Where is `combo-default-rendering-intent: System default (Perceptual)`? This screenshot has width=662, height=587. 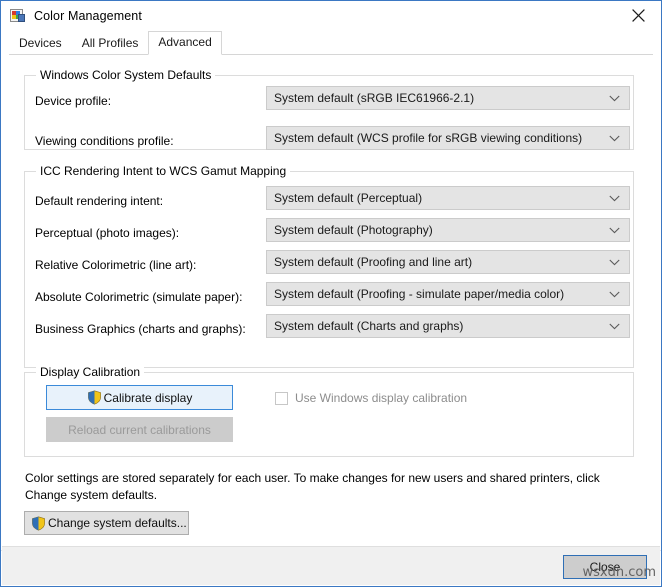
combo-default-rendering-intent: System default (Perceptual) is located at coordinates (448, 198).